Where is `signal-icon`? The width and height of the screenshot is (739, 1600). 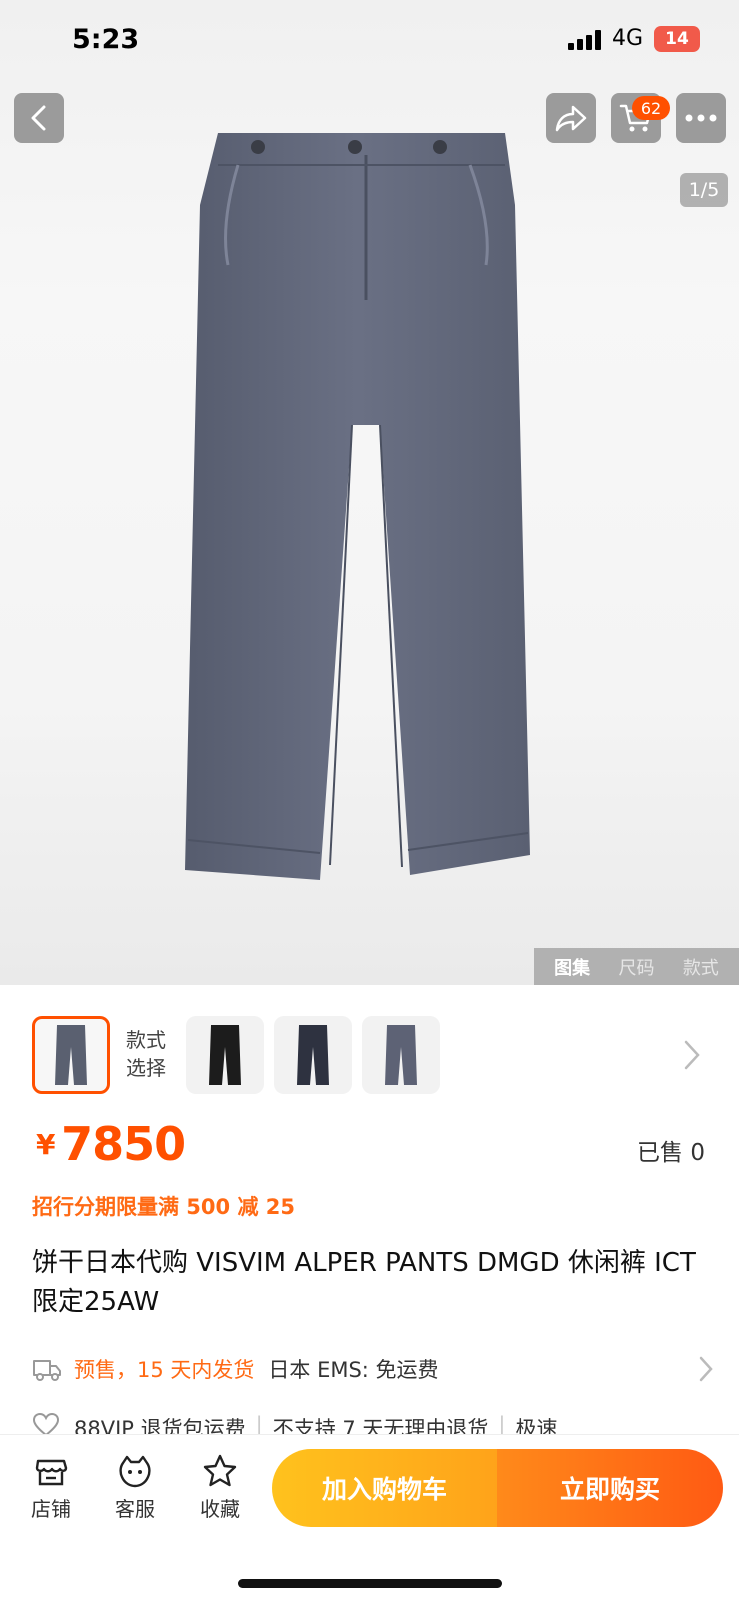 signal-icon is located at coordinates (584, 40).